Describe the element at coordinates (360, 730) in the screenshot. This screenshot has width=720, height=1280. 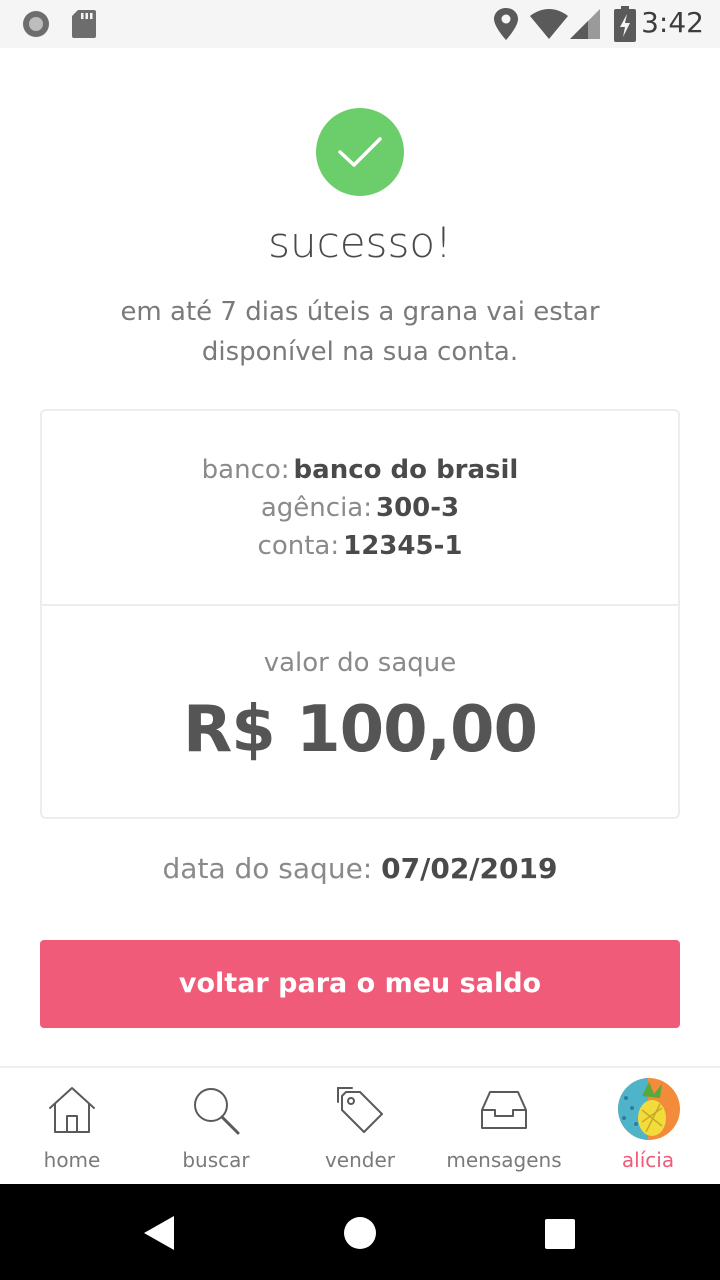
I see `amount-value: R$ 100,00` at that location.